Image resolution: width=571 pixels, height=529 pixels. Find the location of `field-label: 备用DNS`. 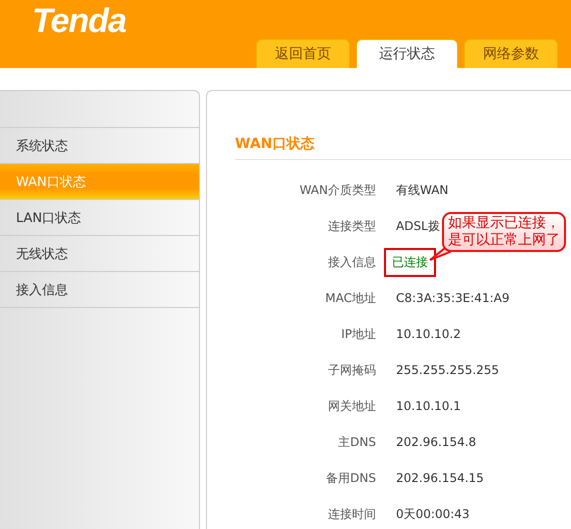

field-label: 备用DNS is located at coordinates (350, 478).